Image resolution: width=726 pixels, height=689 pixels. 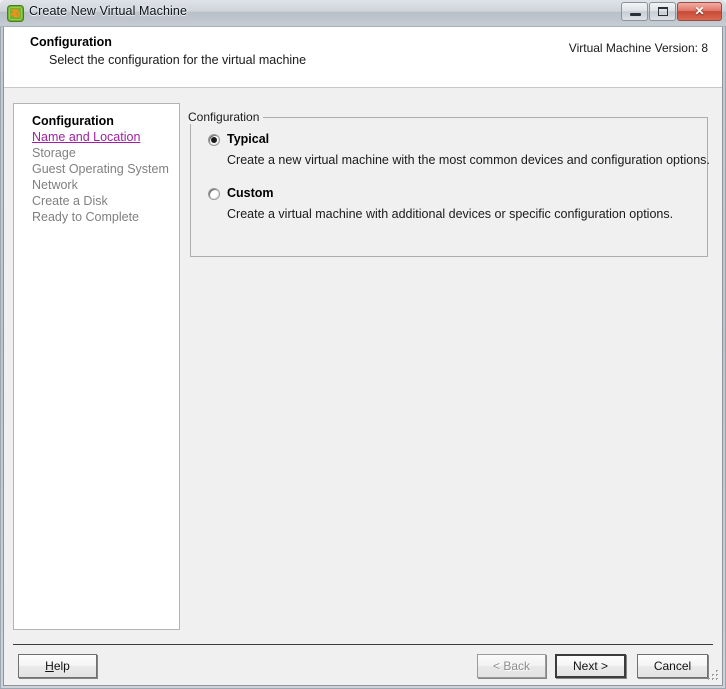 I want to click on maximize-button, so click(x=662, y=11).